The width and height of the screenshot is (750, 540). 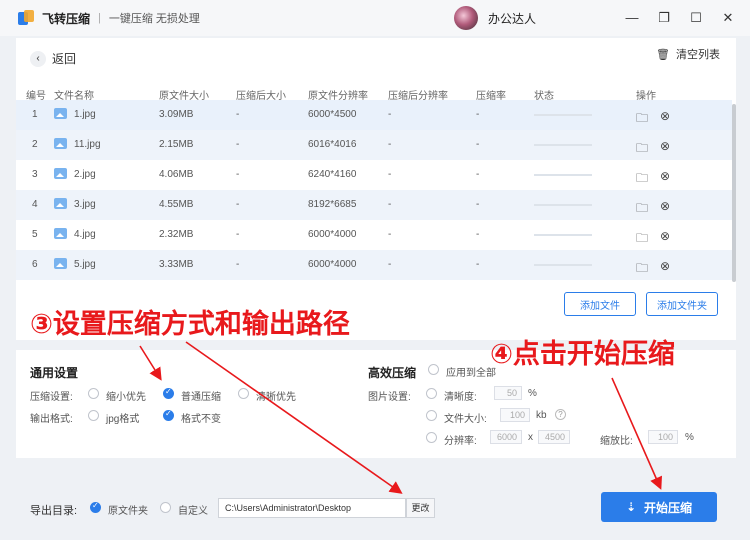 I want to click on arrow-to-output-path, so click(x=294, y=417).